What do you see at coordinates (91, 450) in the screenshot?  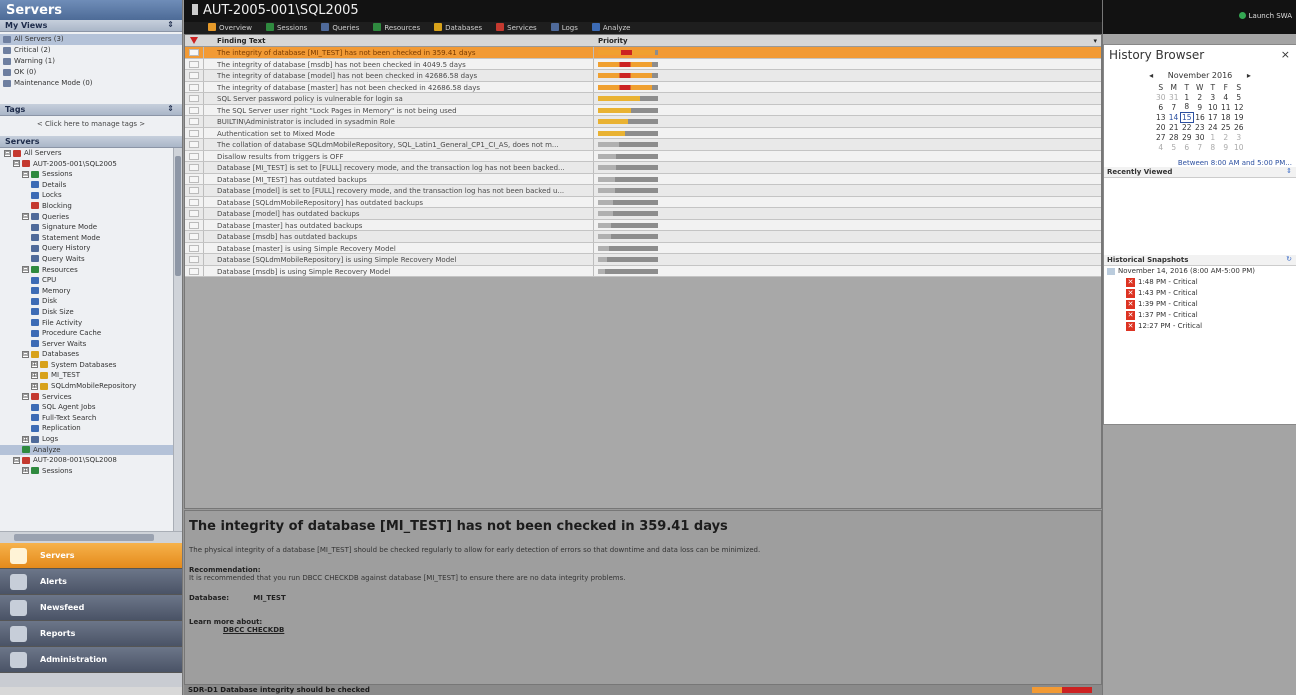 I see `tree-node: Analyze` at bounding box center [91, 450].